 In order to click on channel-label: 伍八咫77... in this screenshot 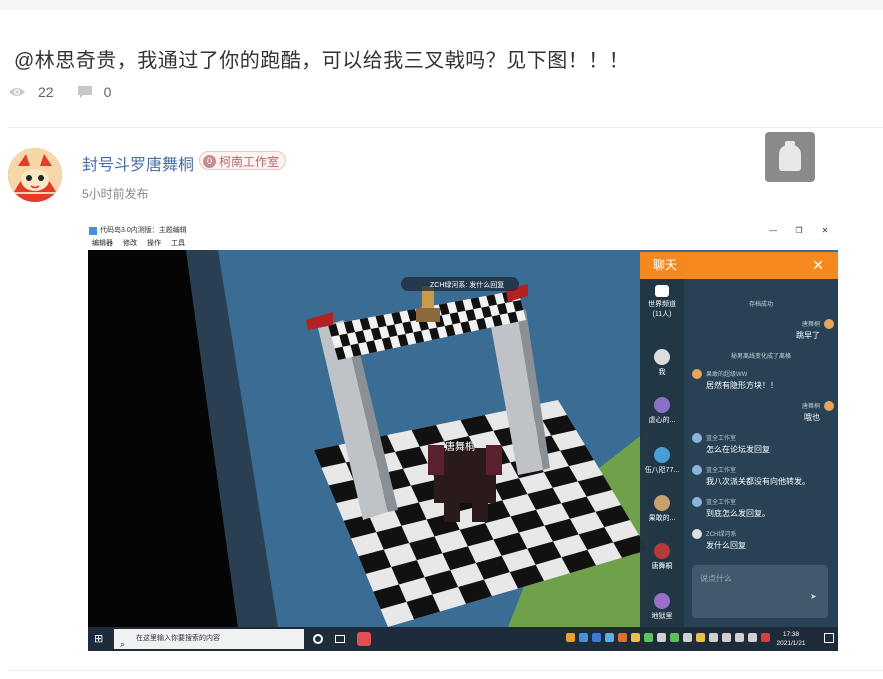, I will do `click(662, 470)`.